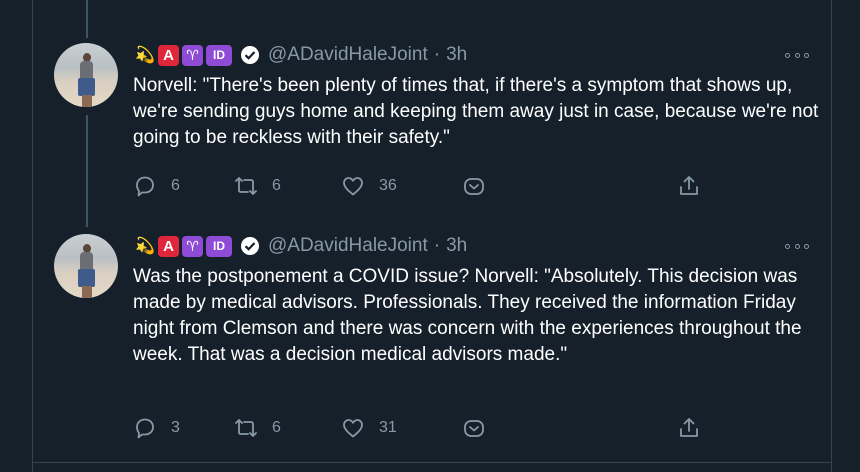  What do you see at coordinates (432, 462) in the screenshot?
I see `tweet-divider` at bounding box center [432, 462].